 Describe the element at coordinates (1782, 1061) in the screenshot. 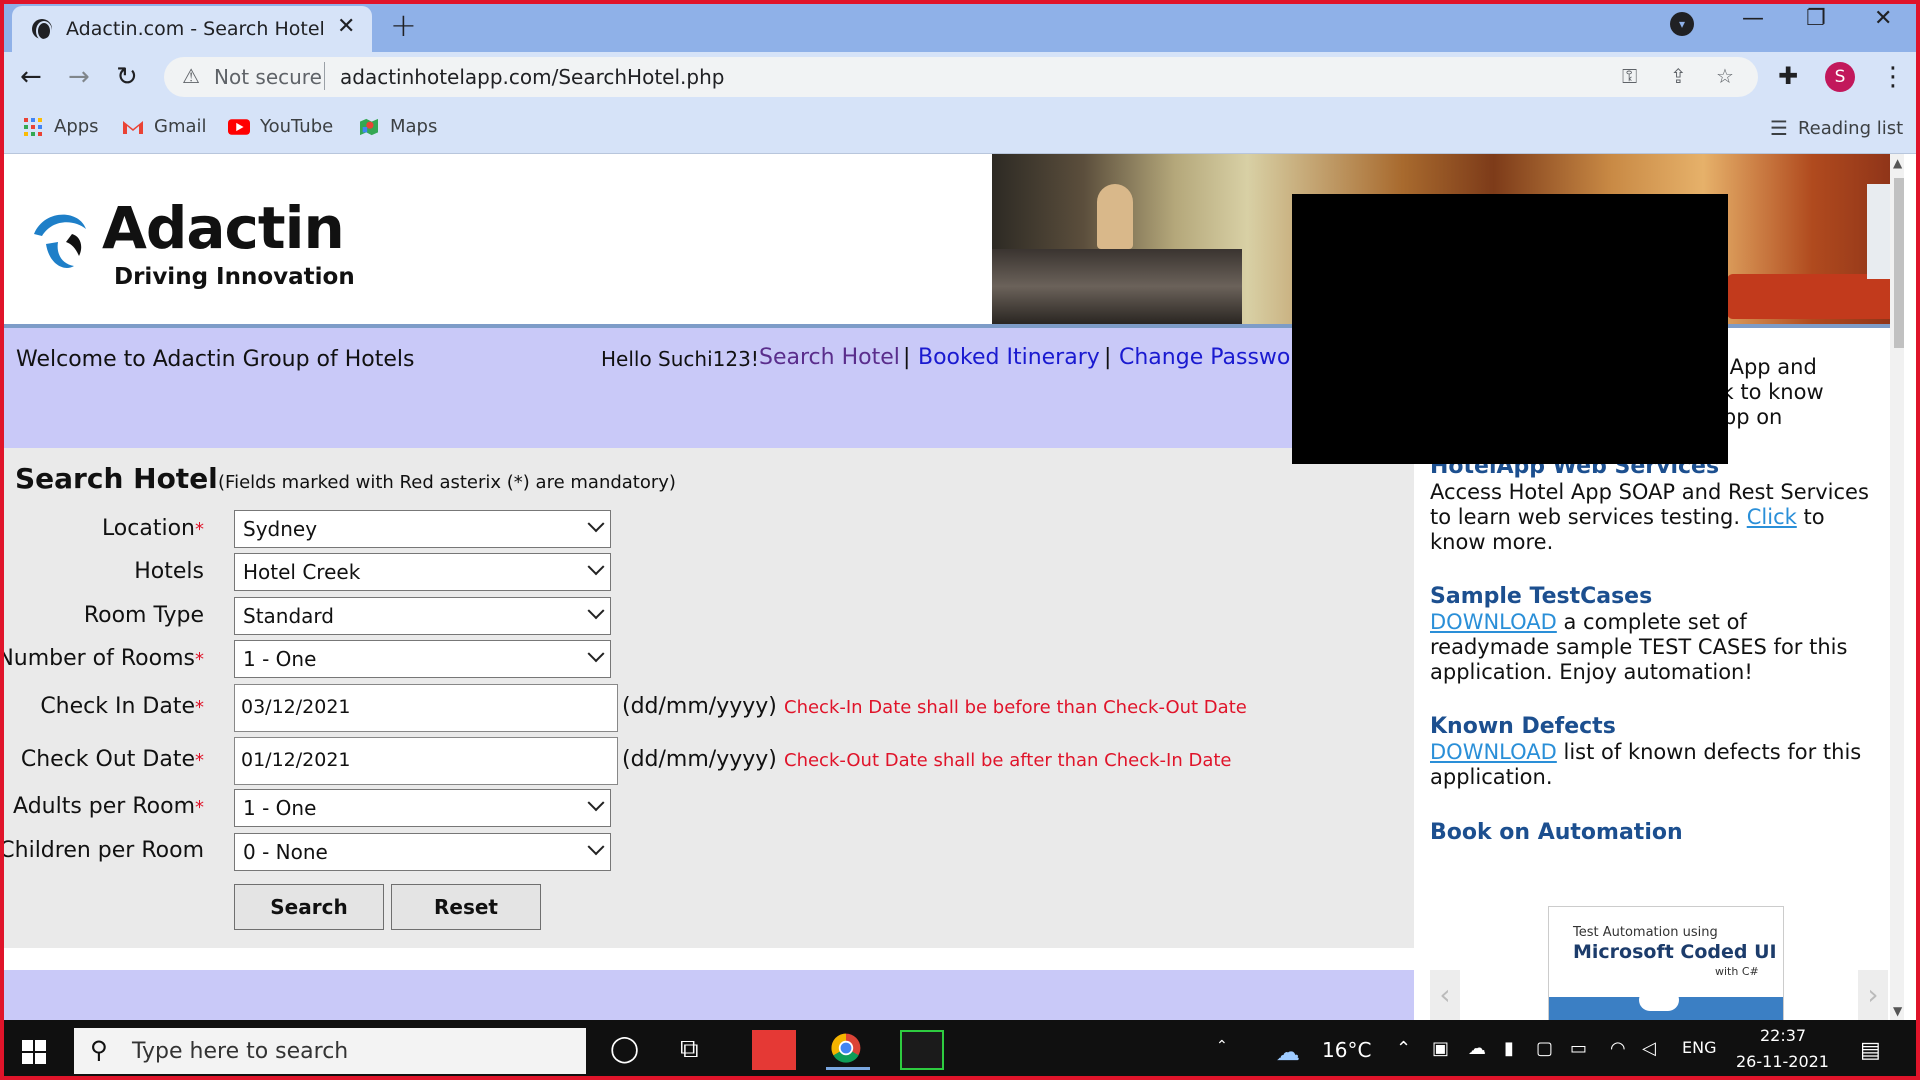

I see `clock-date: 26-11-2021` at that location.